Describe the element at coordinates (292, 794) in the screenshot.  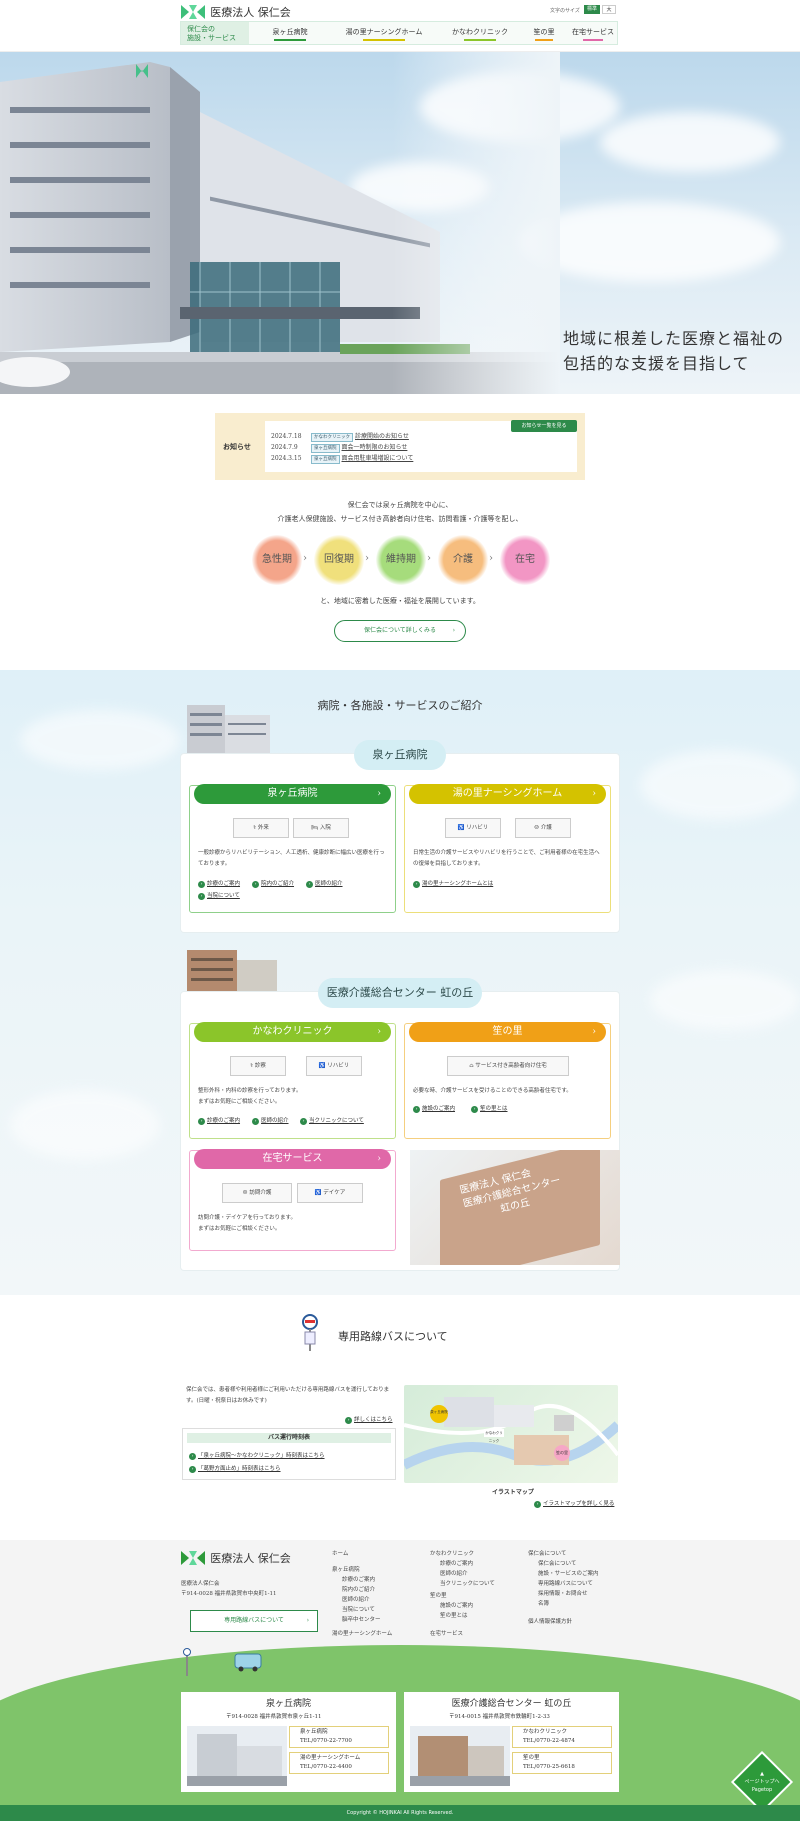
I see `izumigaoka-title-button: 泉ヶ丘病院 ›` at that location.